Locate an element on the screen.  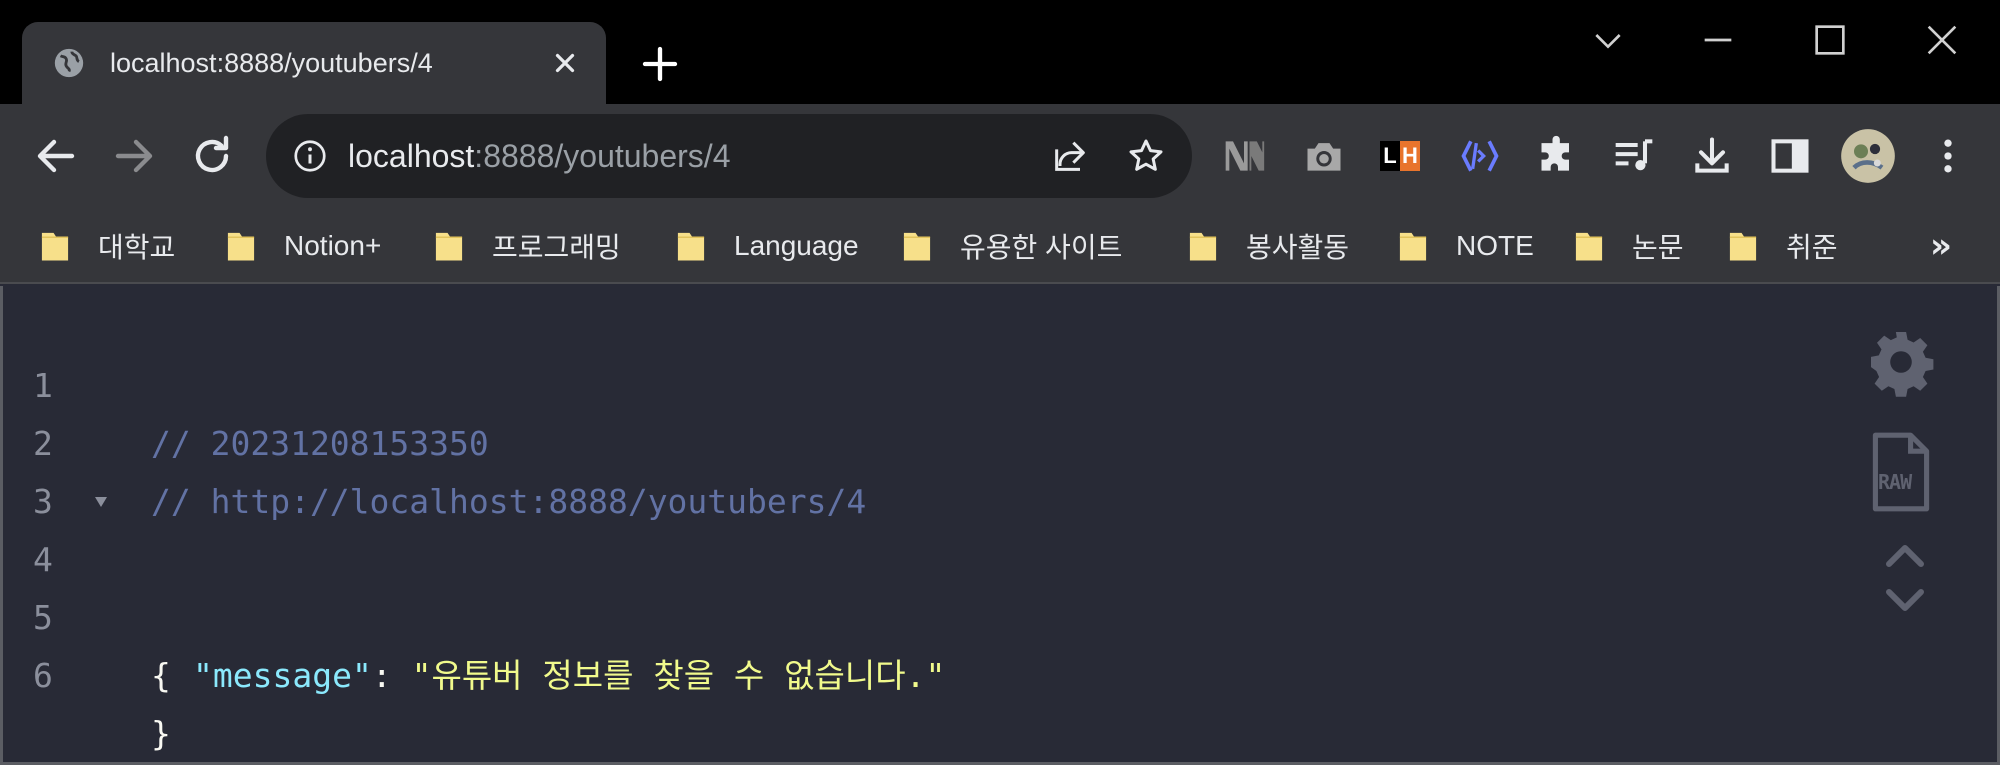
url-text: localhost:8888/youtubers/4 is located at coordinates (539, 156).